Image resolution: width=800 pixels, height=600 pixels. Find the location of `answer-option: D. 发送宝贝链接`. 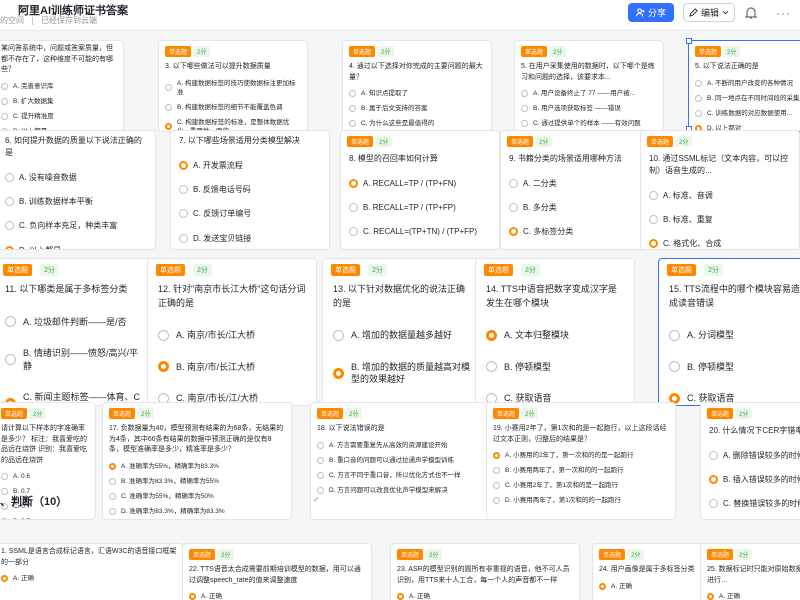

answer-option: D. 发送宝贝链接 is located at coordinates (250, 238).